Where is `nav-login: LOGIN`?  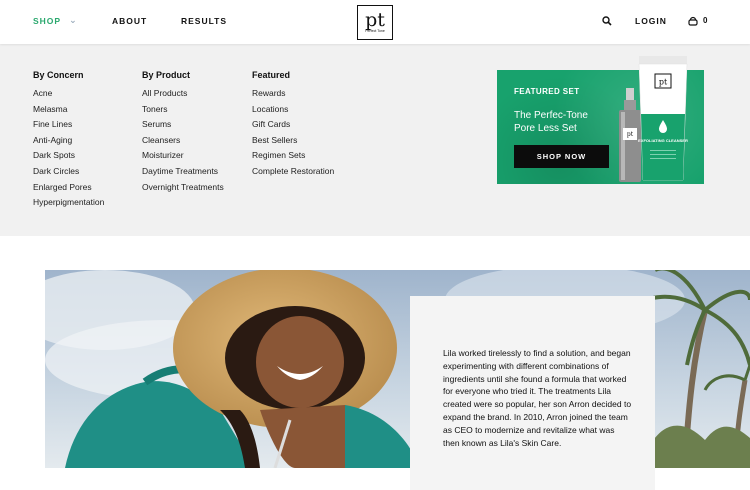 nav-login: LOGIN is located at coordinates (651, 21).